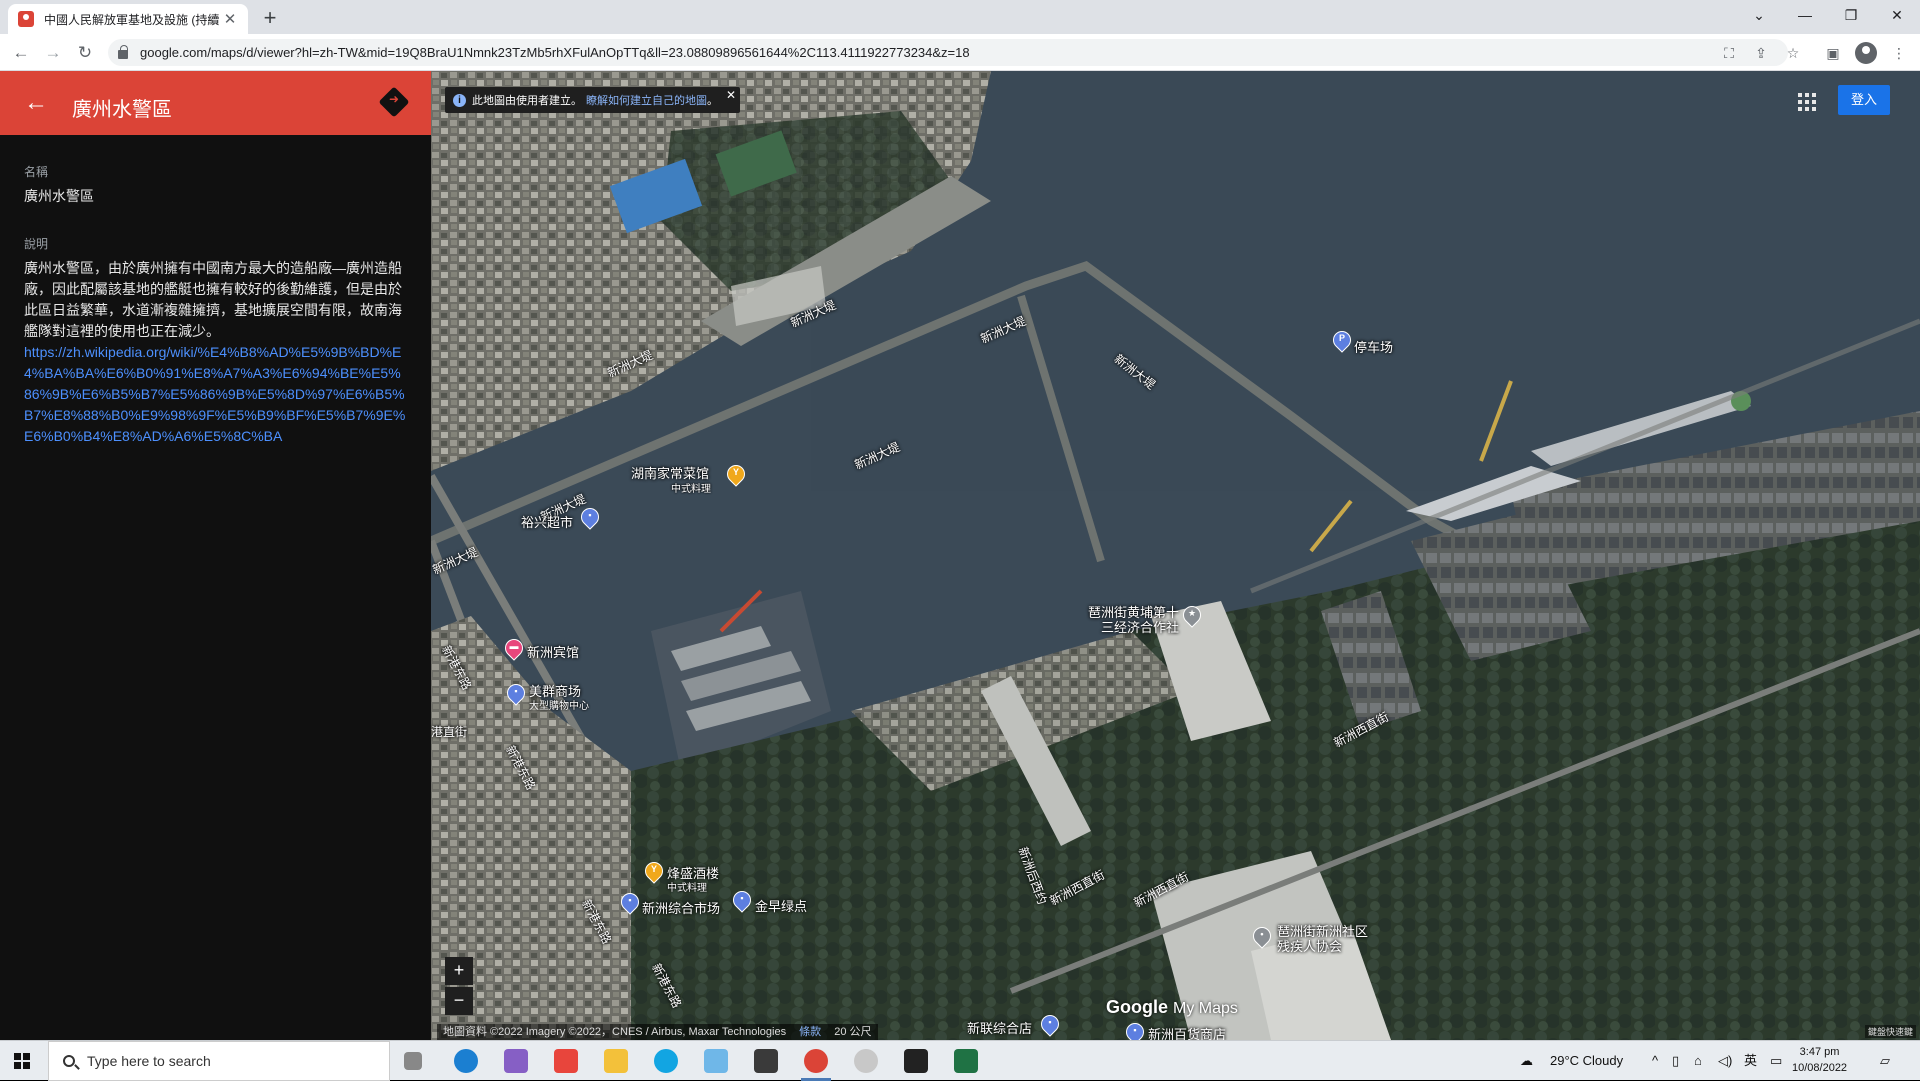 Image resolution: width=1920 pixels, height=1081 pixels. I want to click on tray-overflow-icon: ^, so click(1655, 1061).